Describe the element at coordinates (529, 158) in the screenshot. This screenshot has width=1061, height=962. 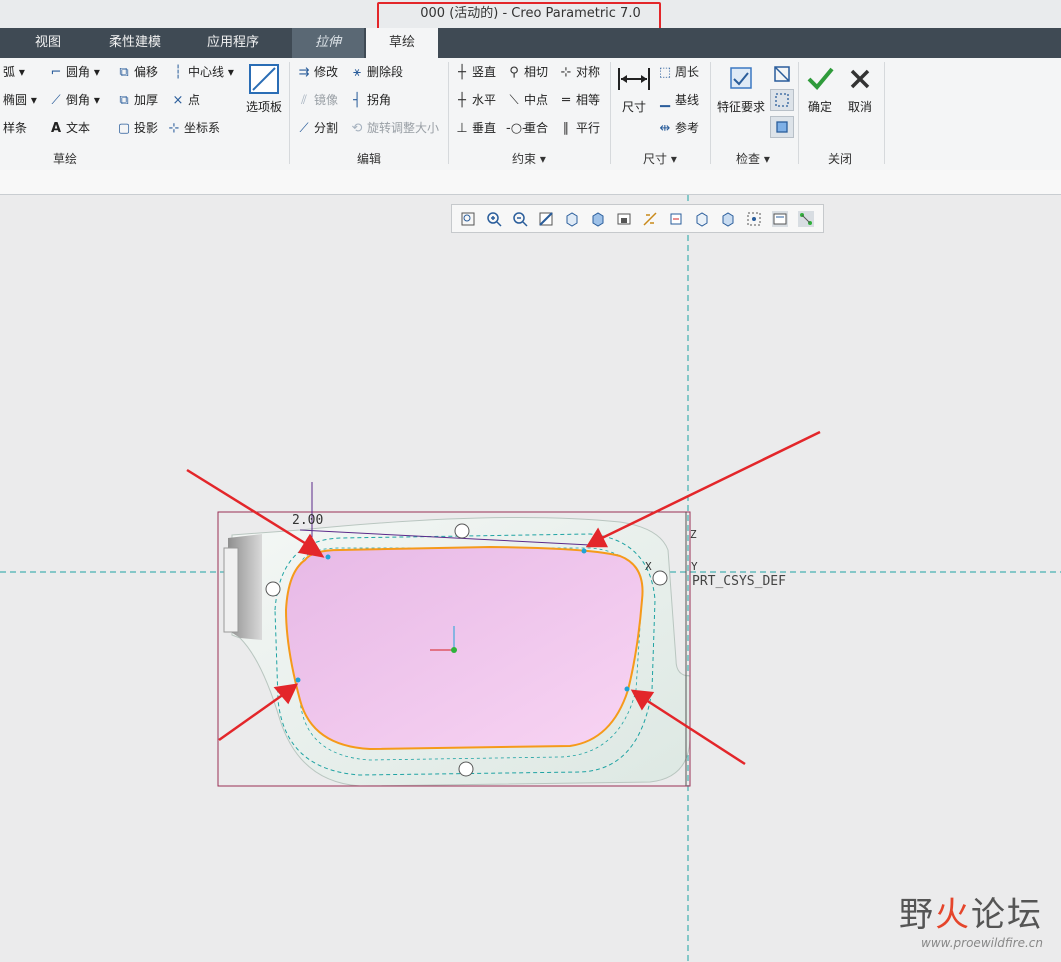
I see `group-label-constrain: 约束 ▾` at that location.